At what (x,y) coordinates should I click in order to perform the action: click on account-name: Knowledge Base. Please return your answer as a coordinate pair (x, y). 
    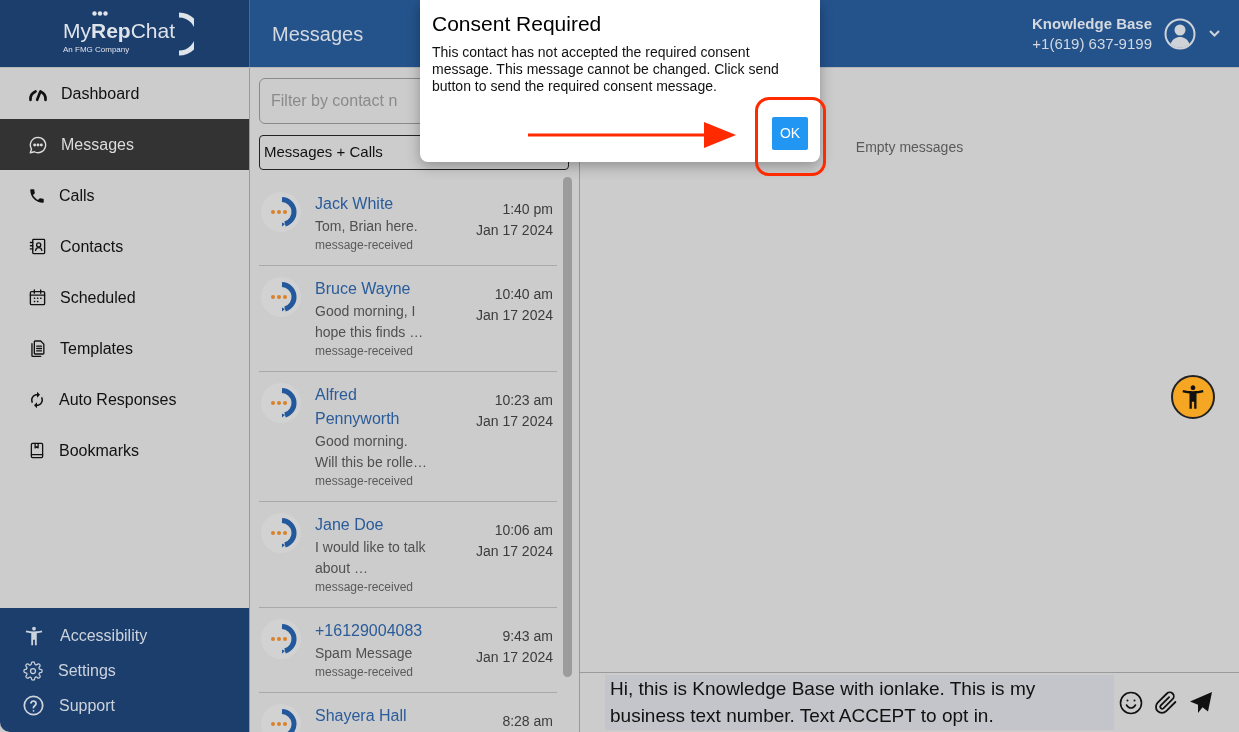
    Looking at the image, I should click on (1091, 23).